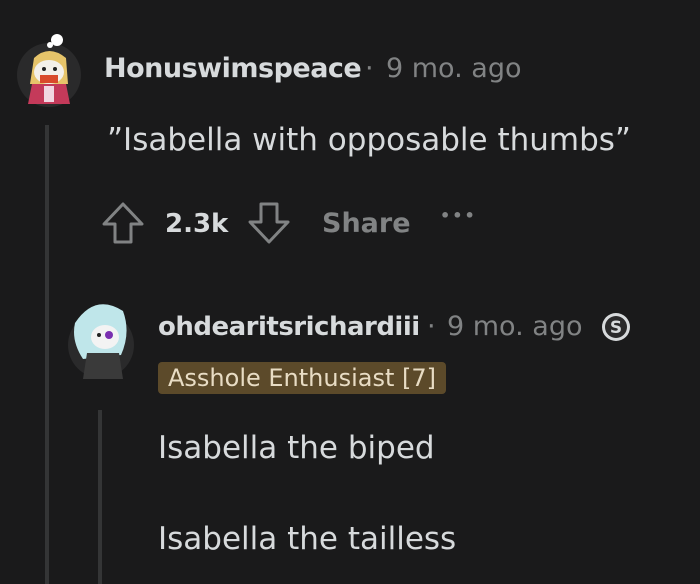 The width and height of the screenshot is (700, 584). Describe the element at coordinates (289, 327) in the screenshot. I see `username: ohdearitsrichardiii` at that location.